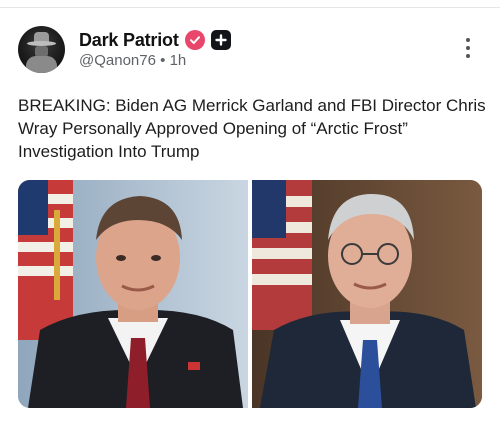 The image size is (500, 427). Describe the element at coordinates (41, 49) in the screenshot. I see `avatar` at that location.